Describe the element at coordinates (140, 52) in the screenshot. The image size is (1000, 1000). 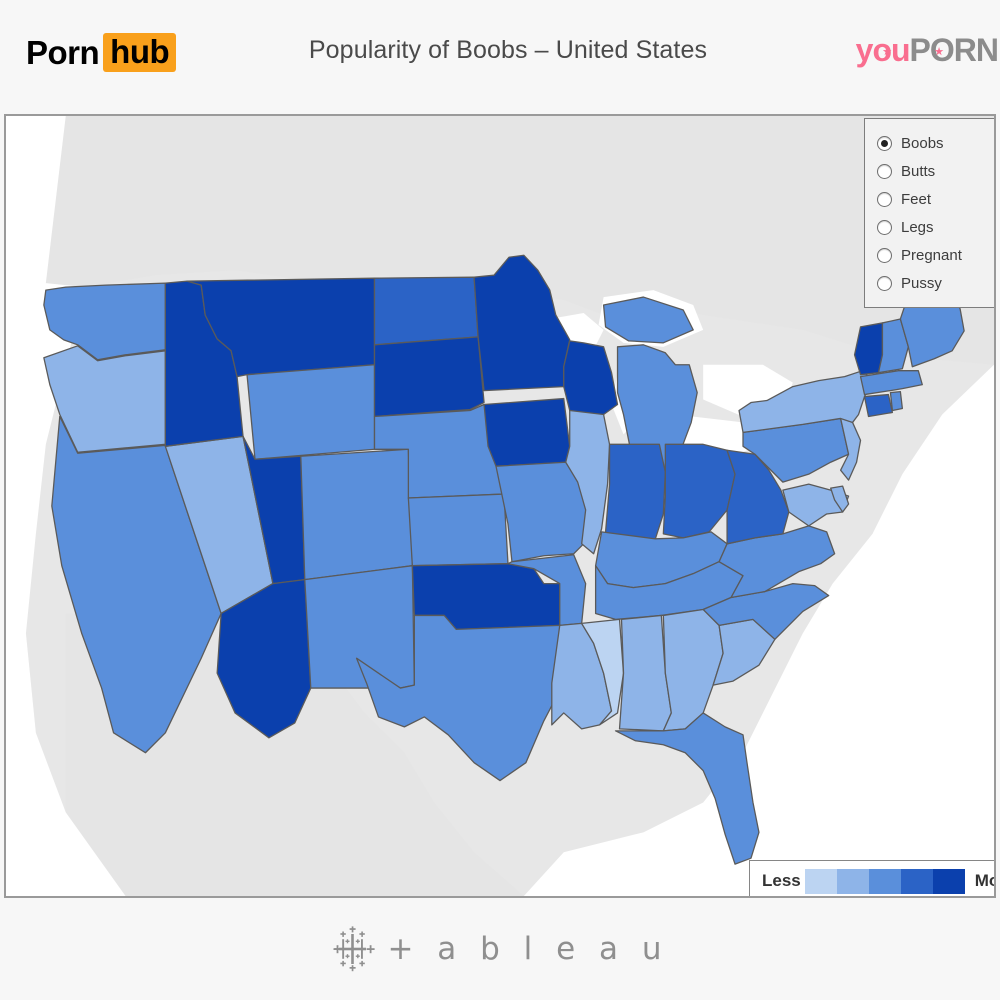
I see `pornhub-logo-hub: hub` at that location.